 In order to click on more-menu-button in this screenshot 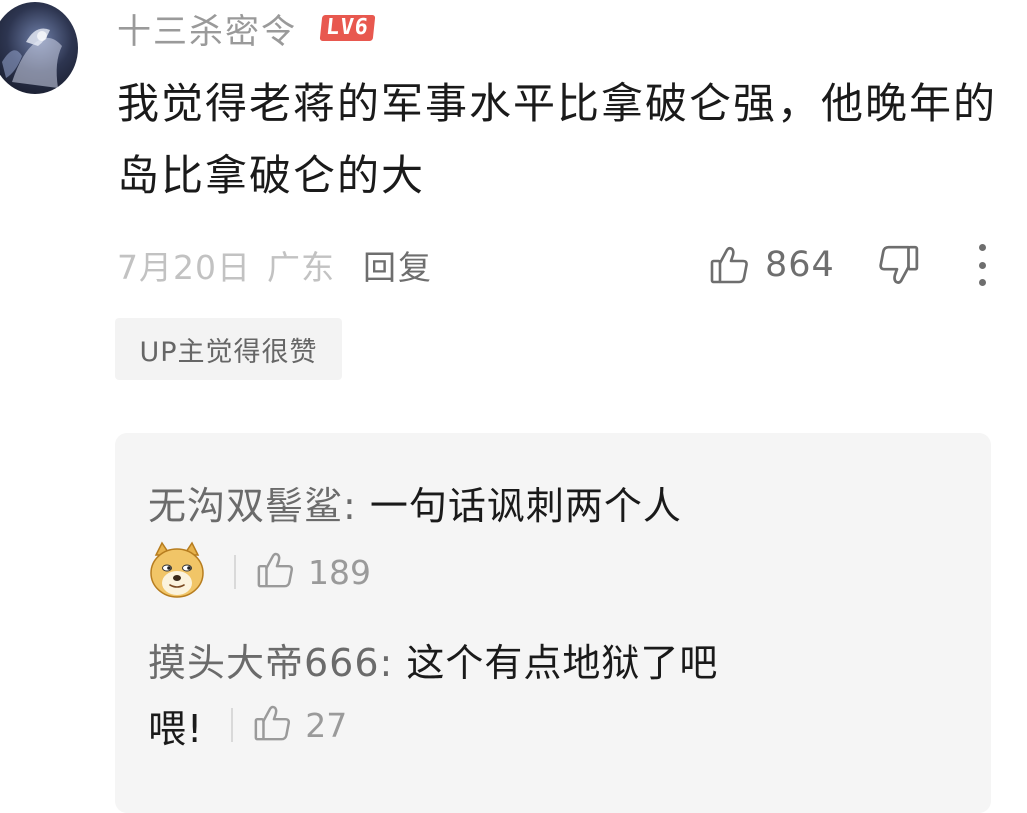, I will do `click(982, 265)`.